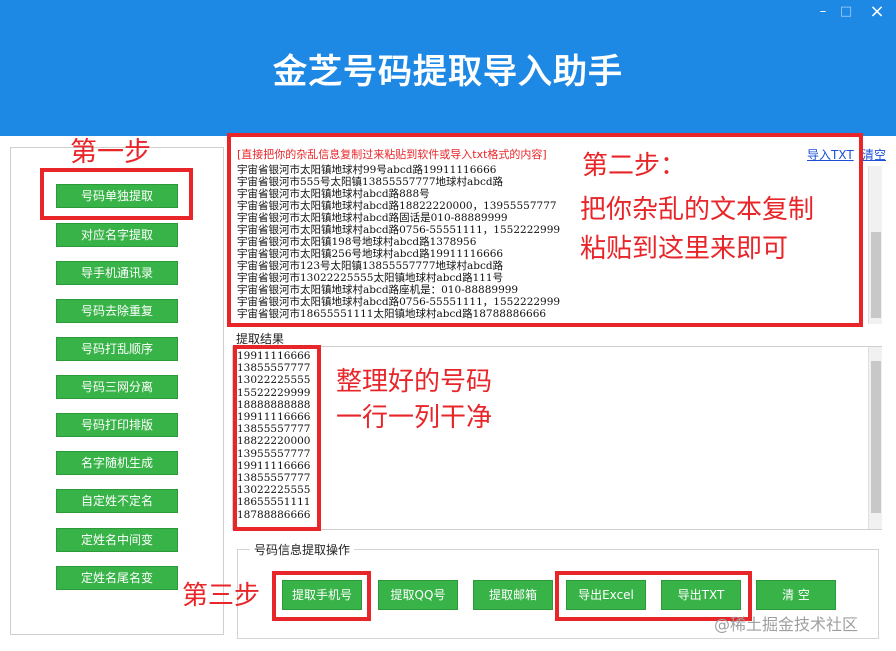  I want to click on sidebar-item-name-extract: 对应名字提取, so click(117, 235).